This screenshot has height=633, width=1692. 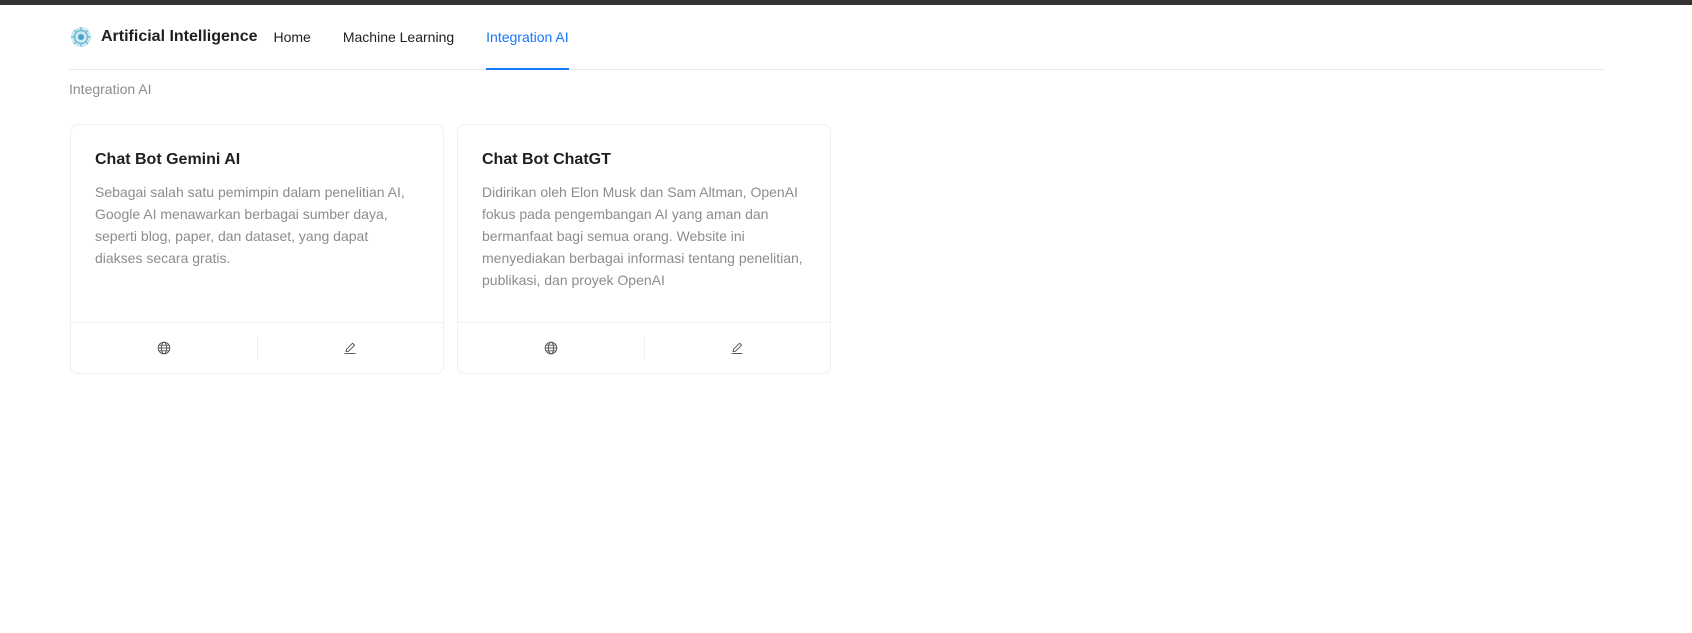 What do you see at coordinates (527, 37) in the screenshot?
I see `nav-item-integration-ai: Integration AI` at bounding box center [527, 37].